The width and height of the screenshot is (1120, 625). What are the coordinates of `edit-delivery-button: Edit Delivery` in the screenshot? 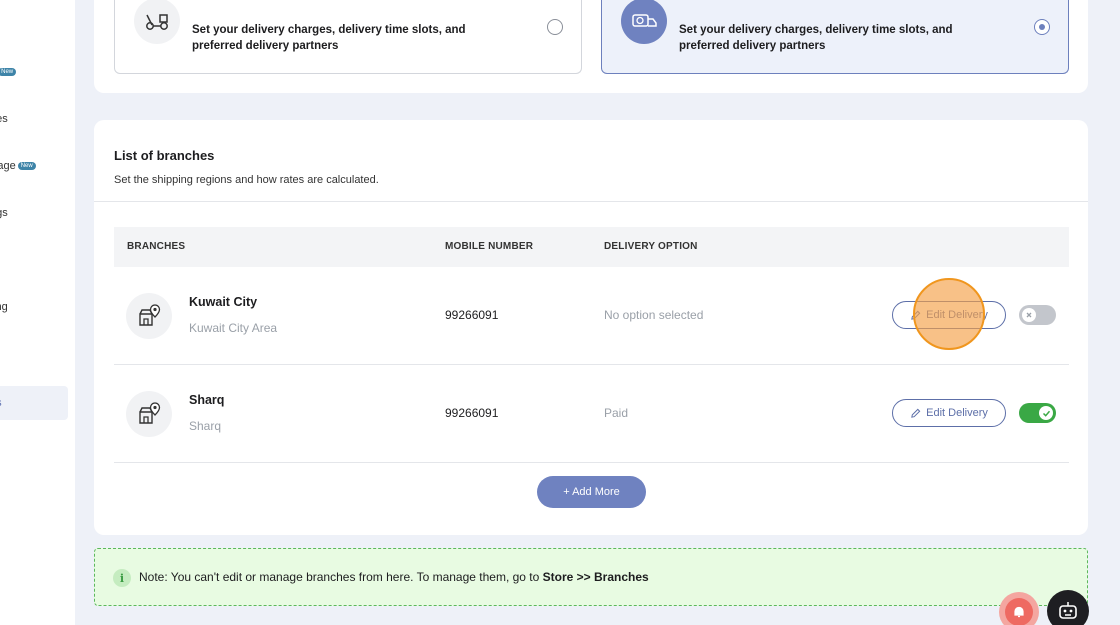 It's located at (949, 413).